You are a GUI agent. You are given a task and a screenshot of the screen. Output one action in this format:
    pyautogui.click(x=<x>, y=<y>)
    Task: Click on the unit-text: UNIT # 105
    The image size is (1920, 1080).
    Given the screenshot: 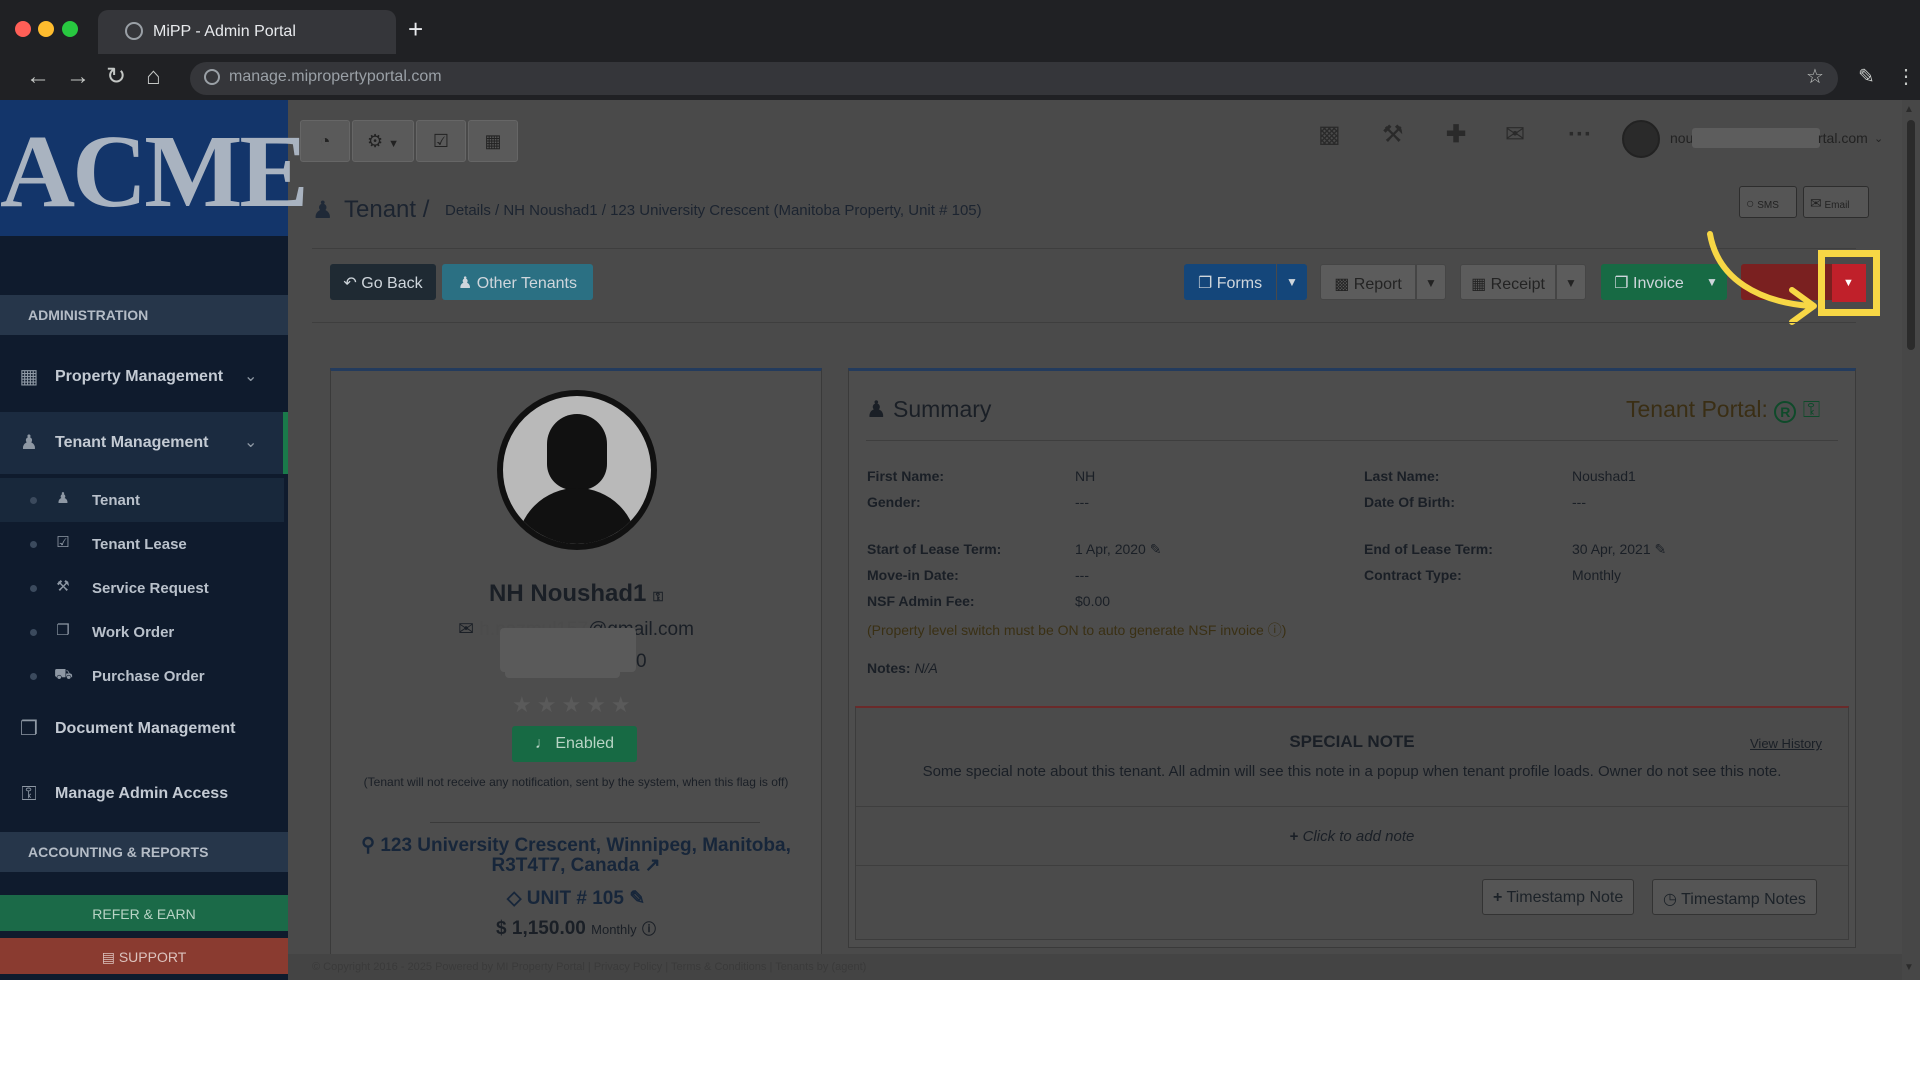 What is the action you would take?
    pyautogui.click(x=575, y=898)
    